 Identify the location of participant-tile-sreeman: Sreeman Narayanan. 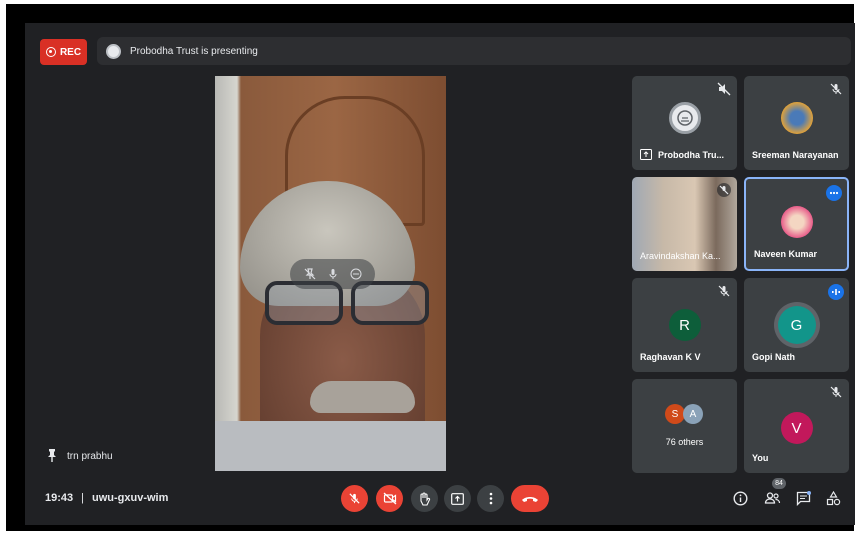
(796, 123).